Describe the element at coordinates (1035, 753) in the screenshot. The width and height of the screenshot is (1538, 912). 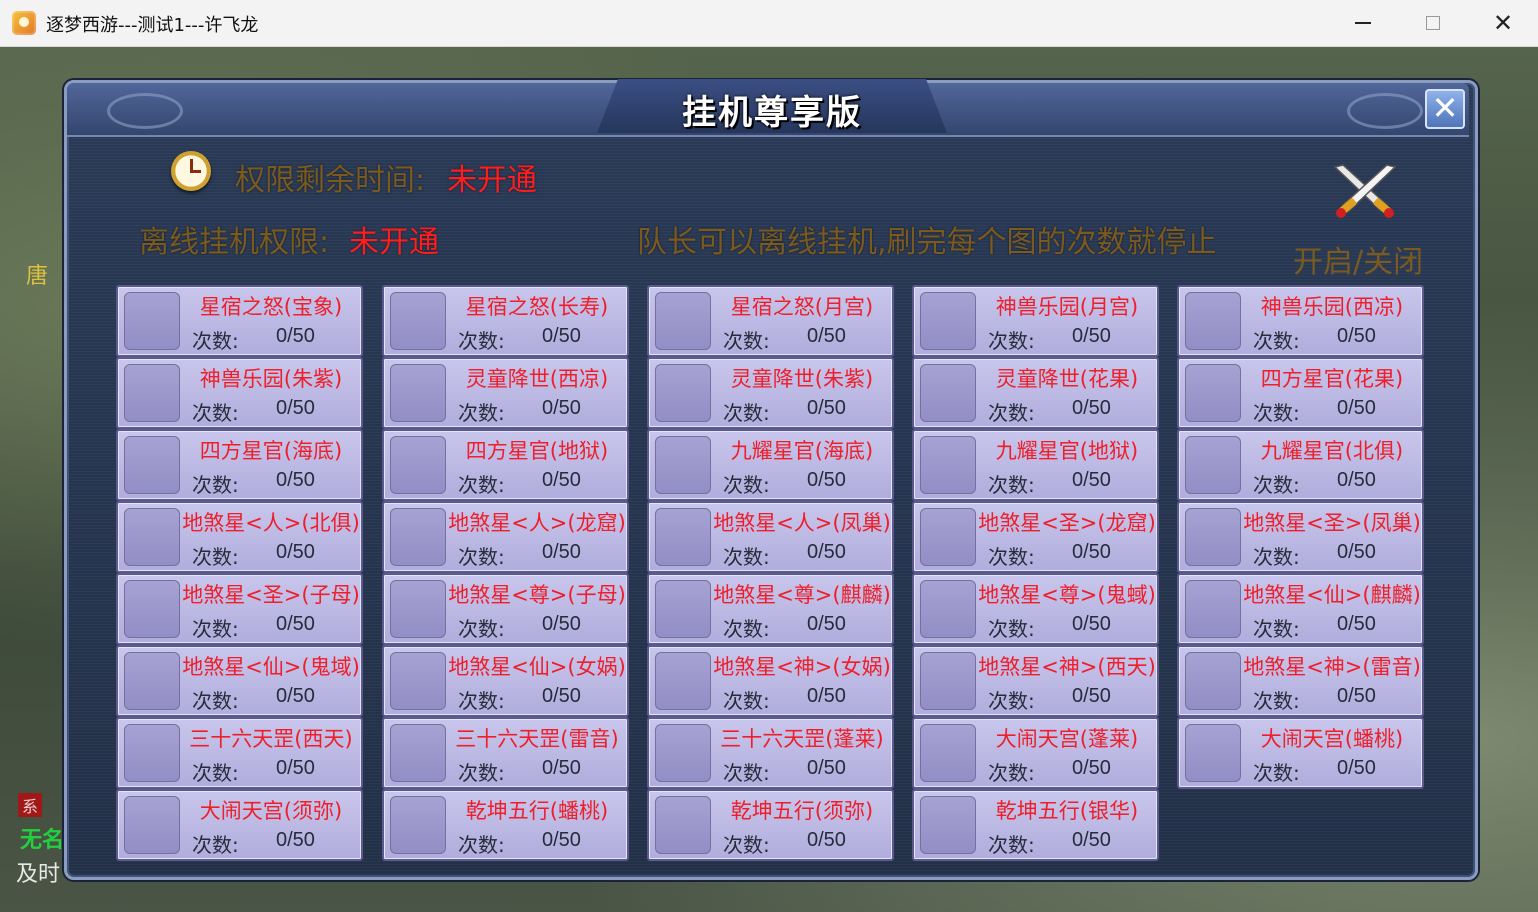
I see `map-card: 大闹天宫(蓬莱) 次数: 0/50` at that location.